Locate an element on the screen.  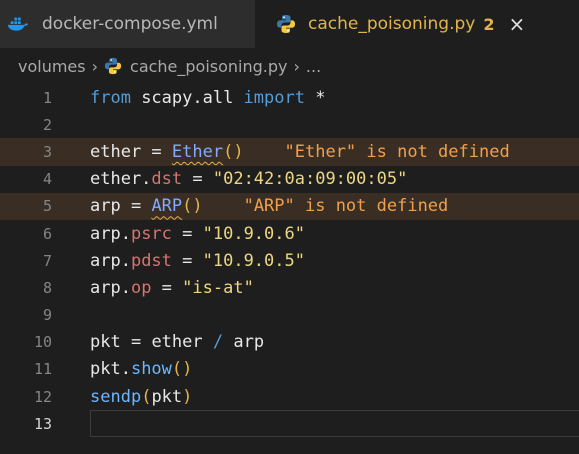
code-line: 1 from scapy.all import * is located at coordinates (289, 97).